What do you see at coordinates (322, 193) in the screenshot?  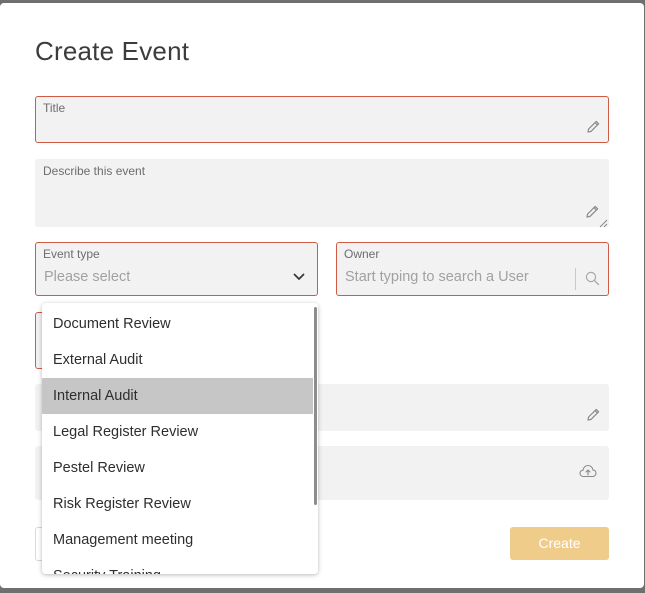 I see `description-field: Describe this event` at bounding box center [322, 193].